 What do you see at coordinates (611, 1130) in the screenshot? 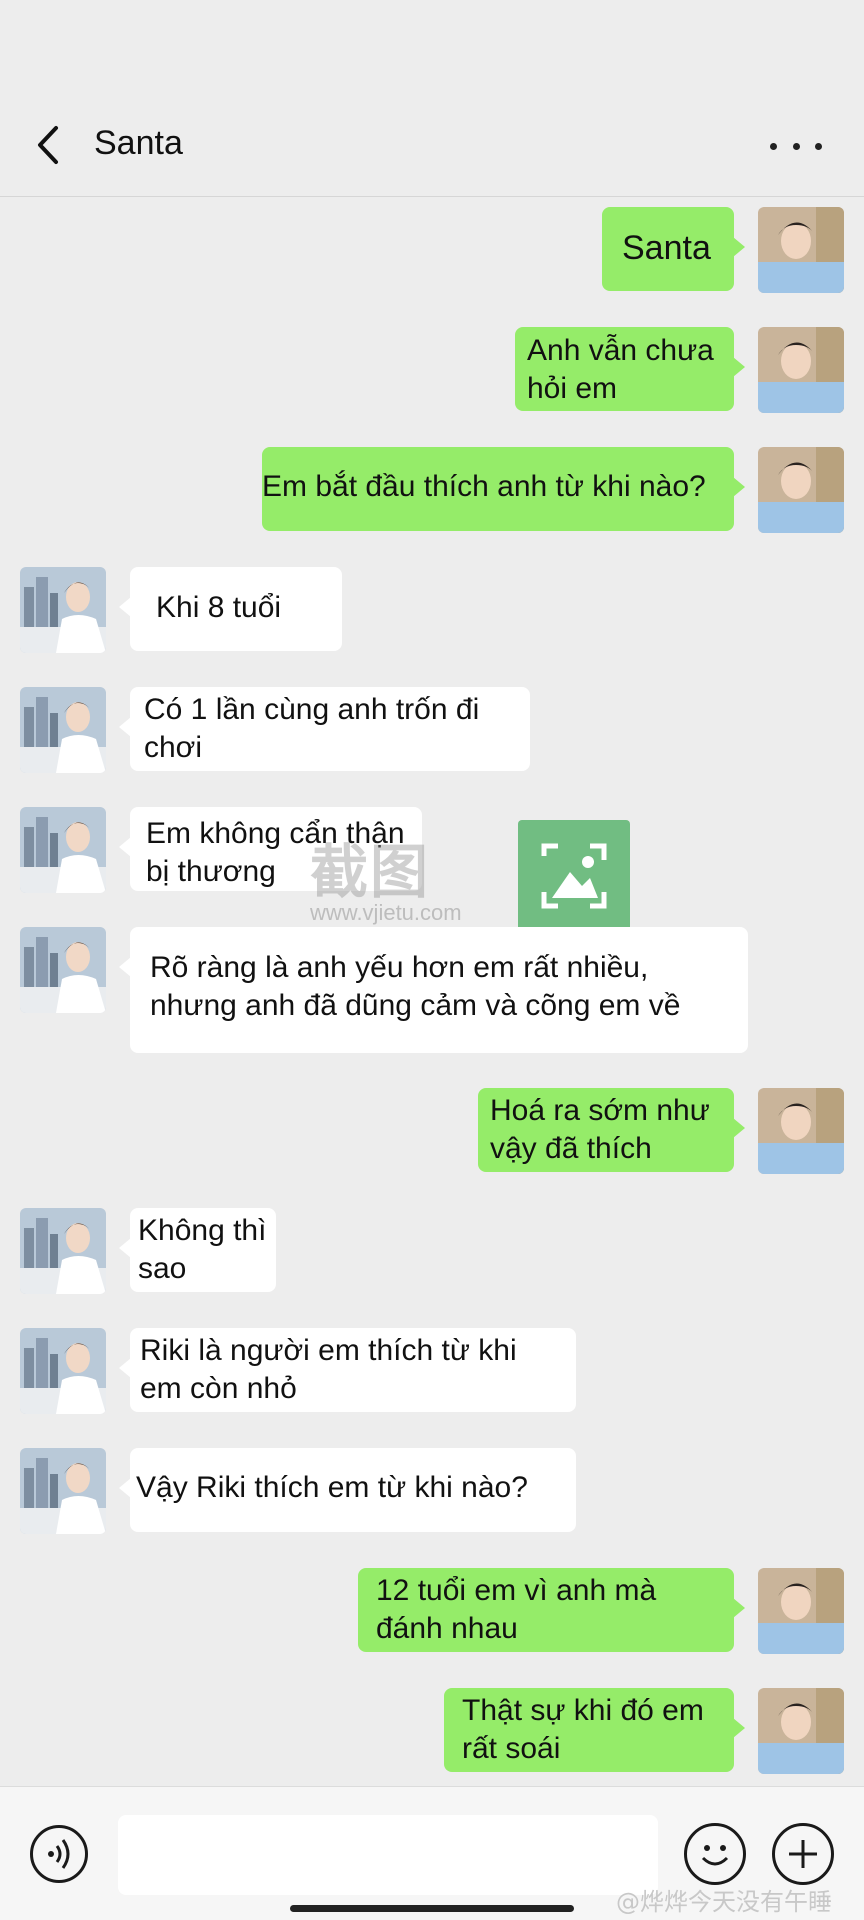
I see `message-bubble-outgoing: Hoá ra sớm như vậy đã thích` at bounding box center [611, 1130].